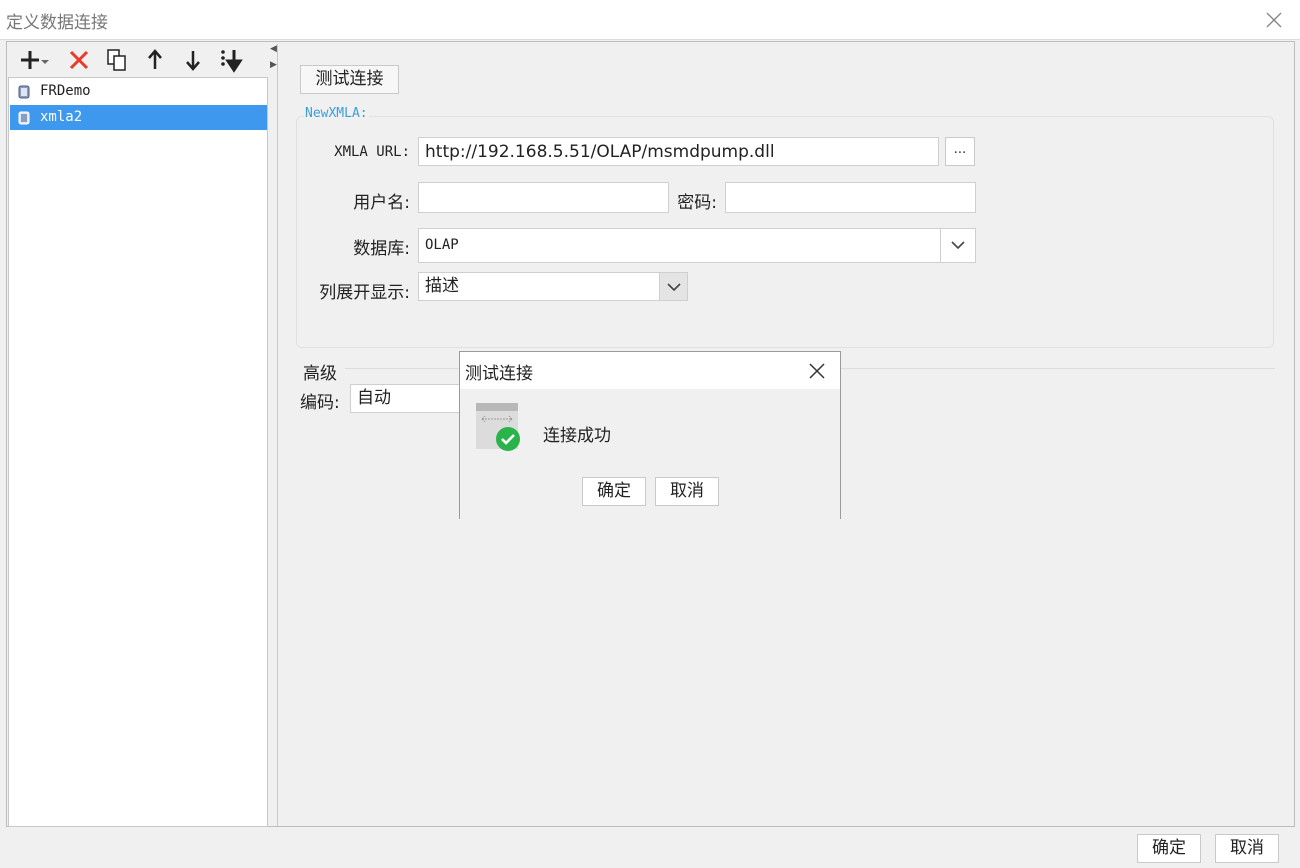  I want to click on test-connection-button: 测试连接, so click(349, 79).